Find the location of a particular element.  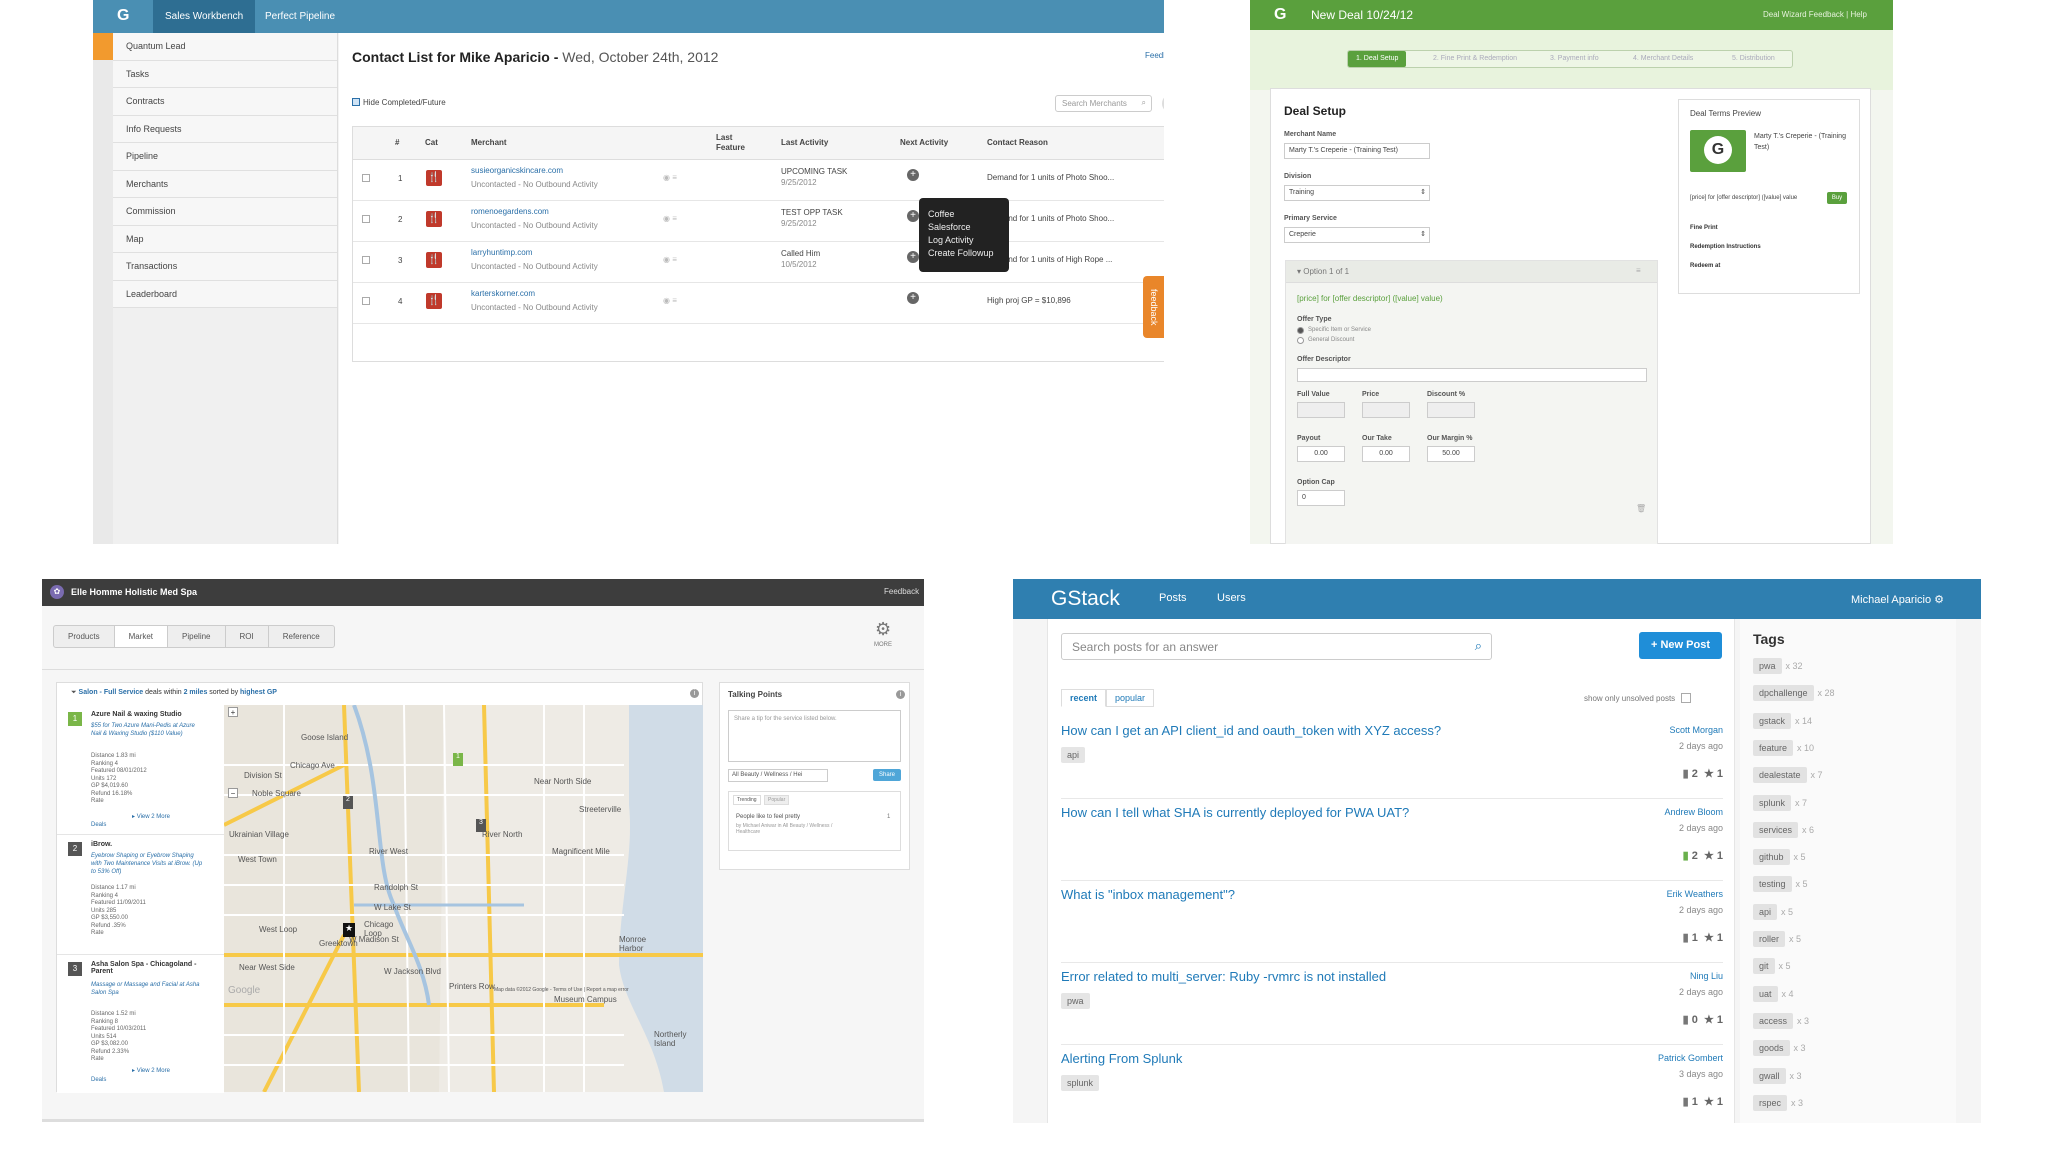

tag-item: git x 5 is located at coordinates (1772, 966).